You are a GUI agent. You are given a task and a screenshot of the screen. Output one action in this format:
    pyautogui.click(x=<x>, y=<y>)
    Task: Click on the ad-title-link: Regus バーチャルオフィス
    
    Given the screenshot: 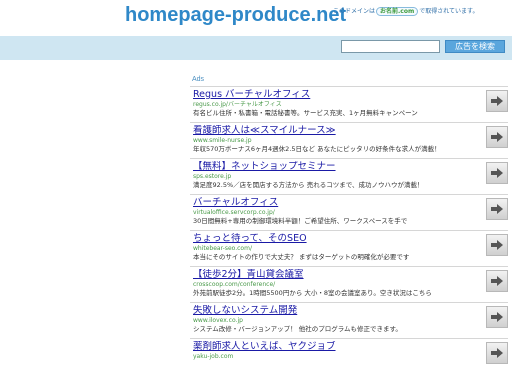 What is the action you would take?
    pyautogui.click(x=335, y=95)
    